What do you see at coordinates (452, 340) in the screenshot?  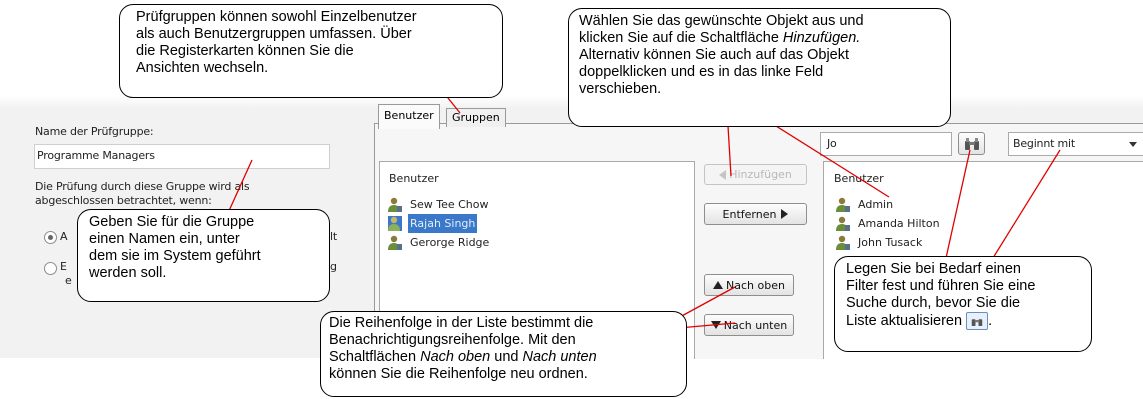 I see `callout-text: Benachrichtigungsreihenfolge. Mit den` at bounding box center [452, 340].